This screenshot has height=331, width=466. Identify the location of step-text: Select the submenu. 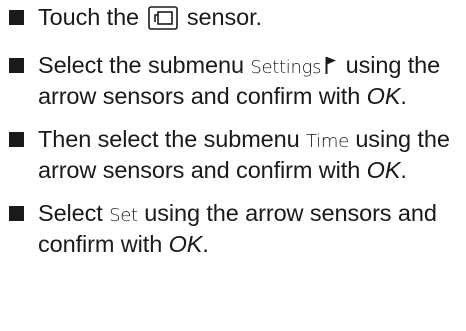
(141, 65).